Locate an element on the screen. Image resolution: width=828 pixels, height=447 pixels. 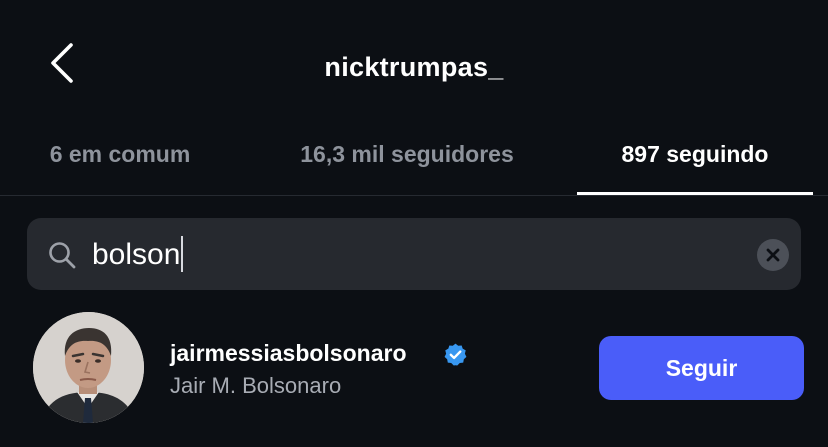
active-tab-indicator is located at coordinates (695, 193).